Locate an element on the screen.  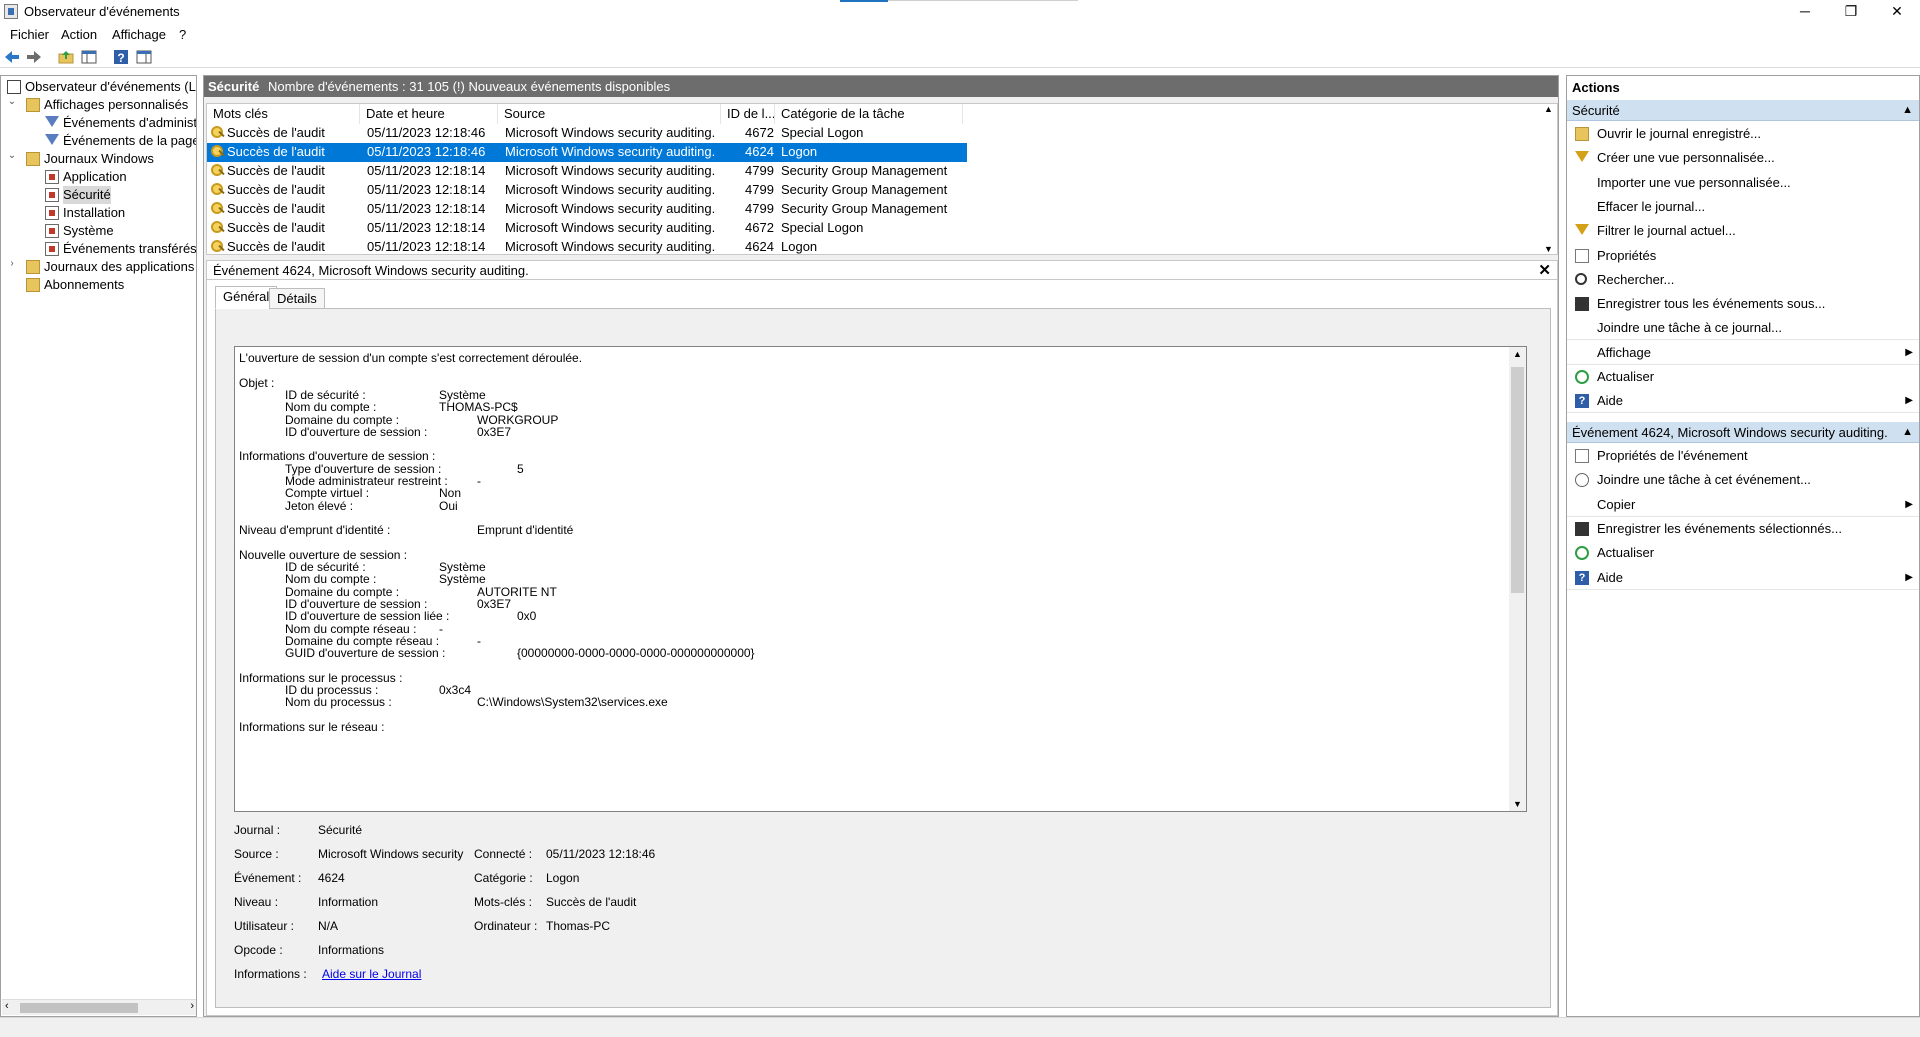
menu-fichier: Fichier is located at coordinates (29, 34).